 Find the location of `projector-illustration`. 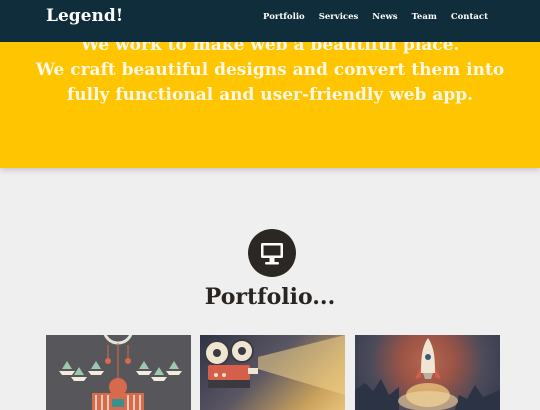

projector-illustration is located at coordinates (274, 365).